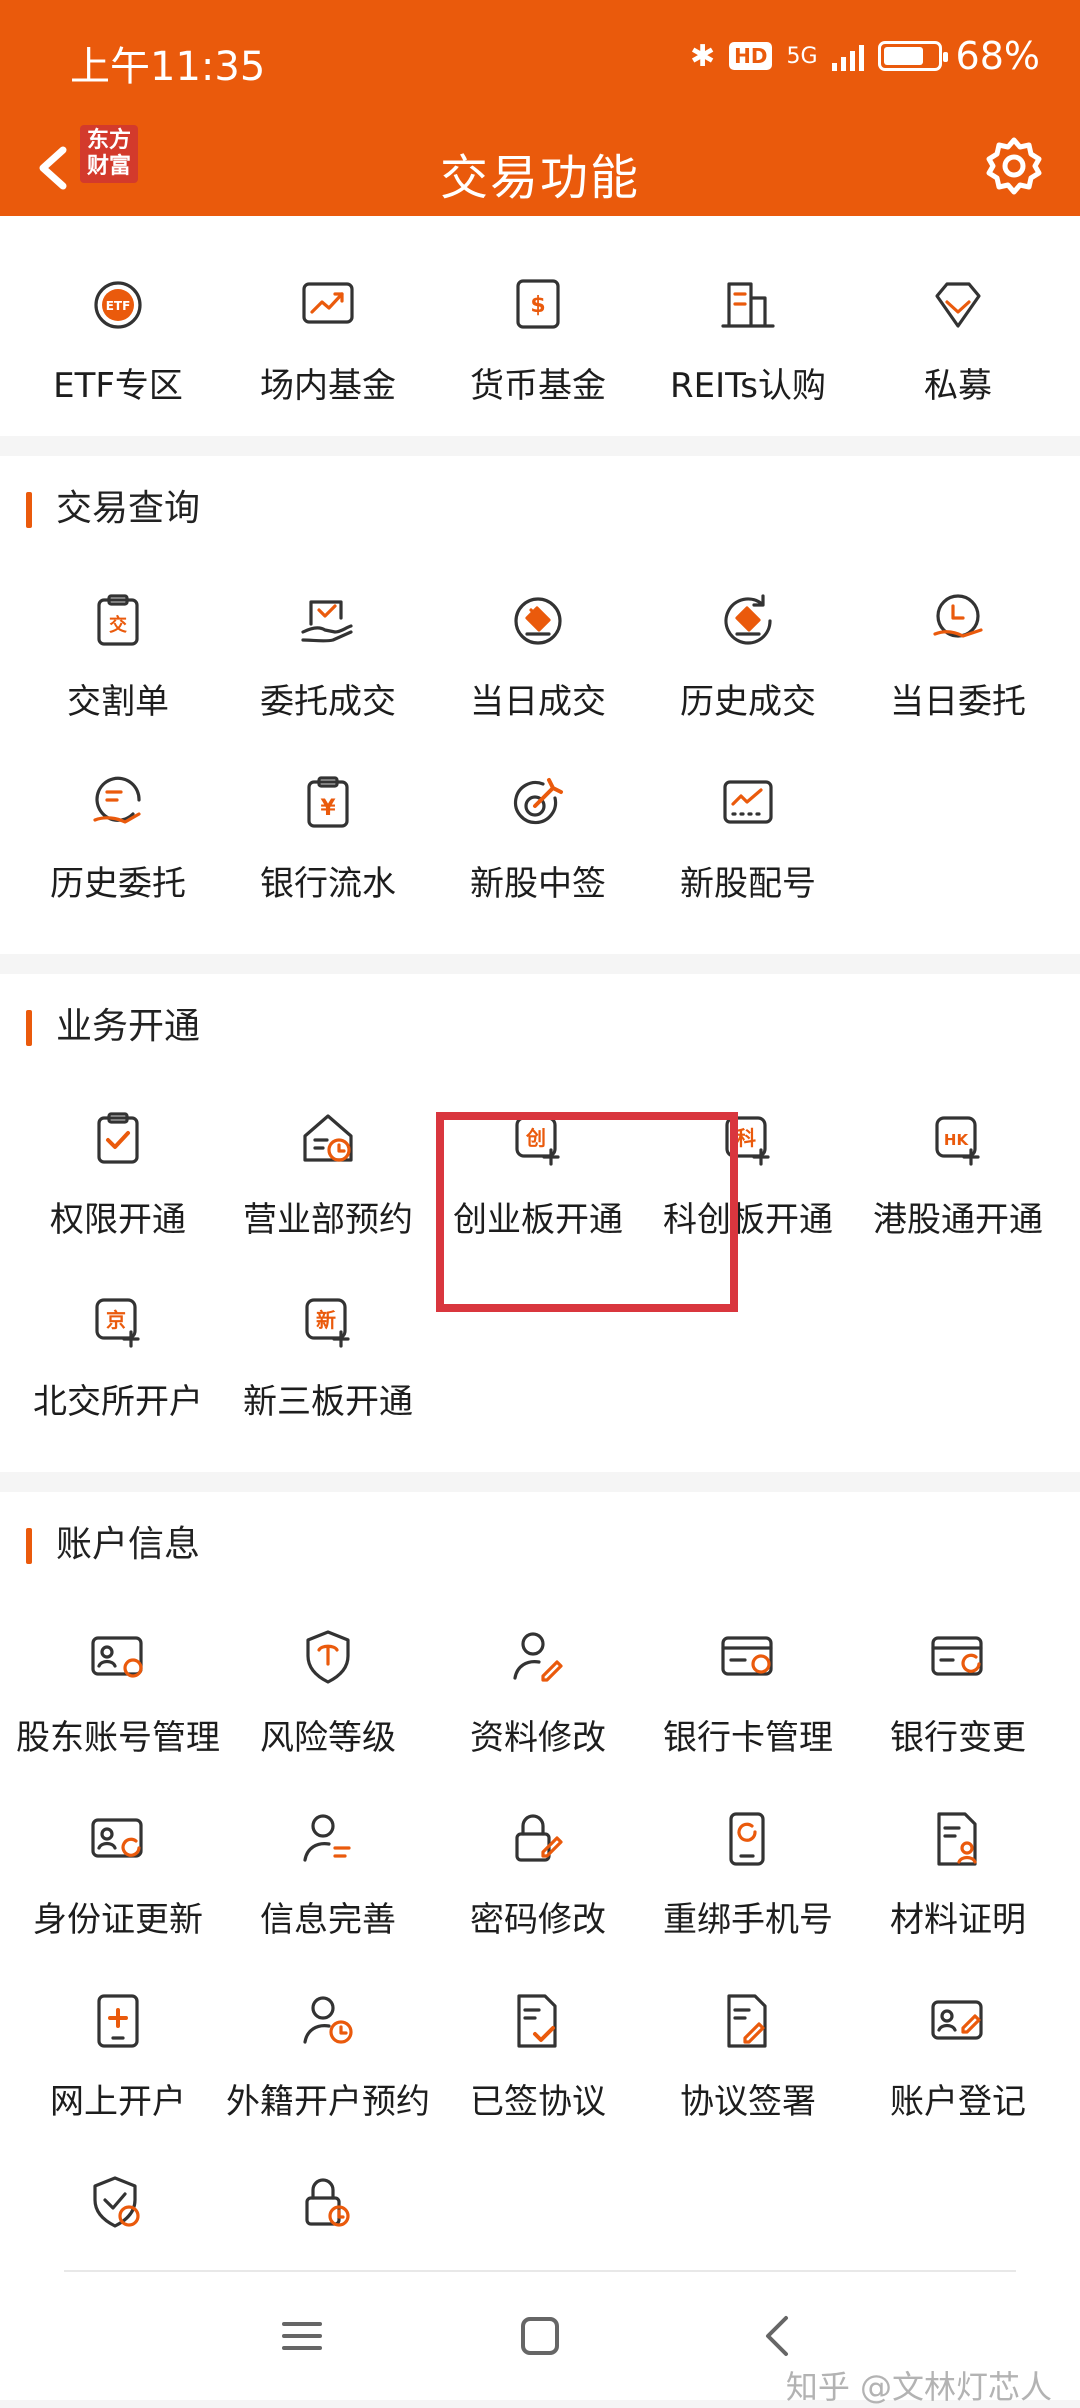 The height and width of the screenshot is (2408, 1080). Describe the element at coordinates (538, 803) in the screenshot. I see `target-icon` at that location.